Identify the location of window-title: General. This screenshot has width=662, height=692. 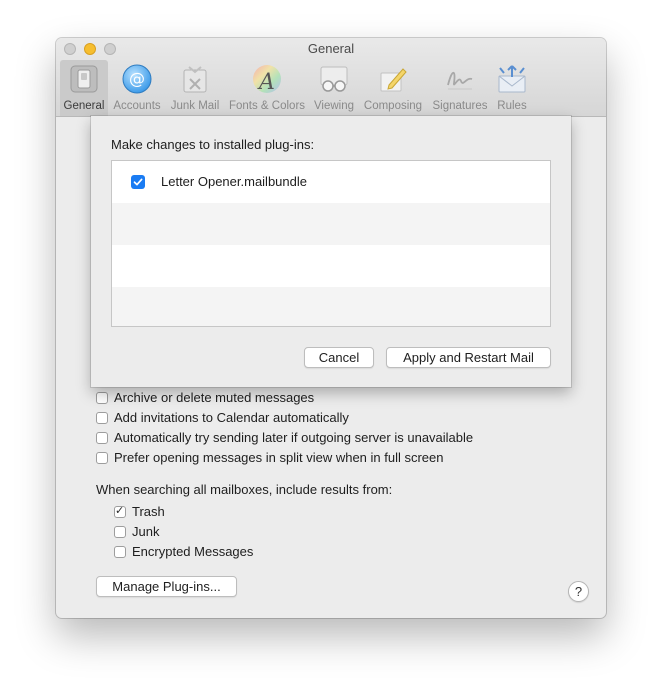
(331, 48).